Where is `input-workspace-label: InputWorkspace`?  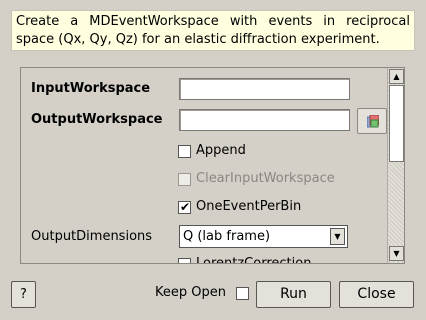 input-workspace-label: InputWorkspace is located at coordinates (91, 88).